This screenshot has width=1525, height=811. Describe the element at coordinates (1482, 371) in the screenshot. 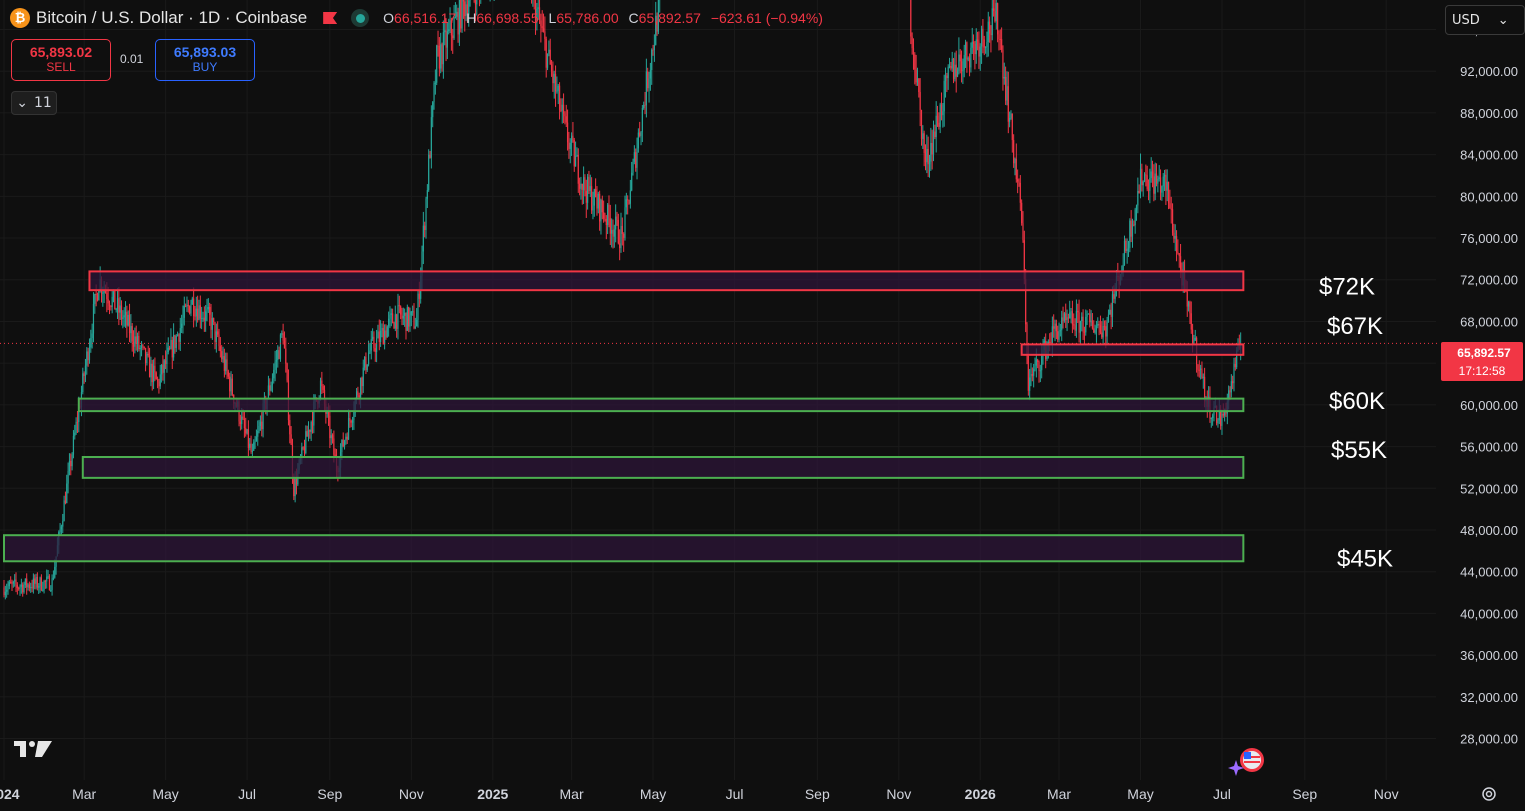

I see `countdown-label: 17:12:58` at that location.